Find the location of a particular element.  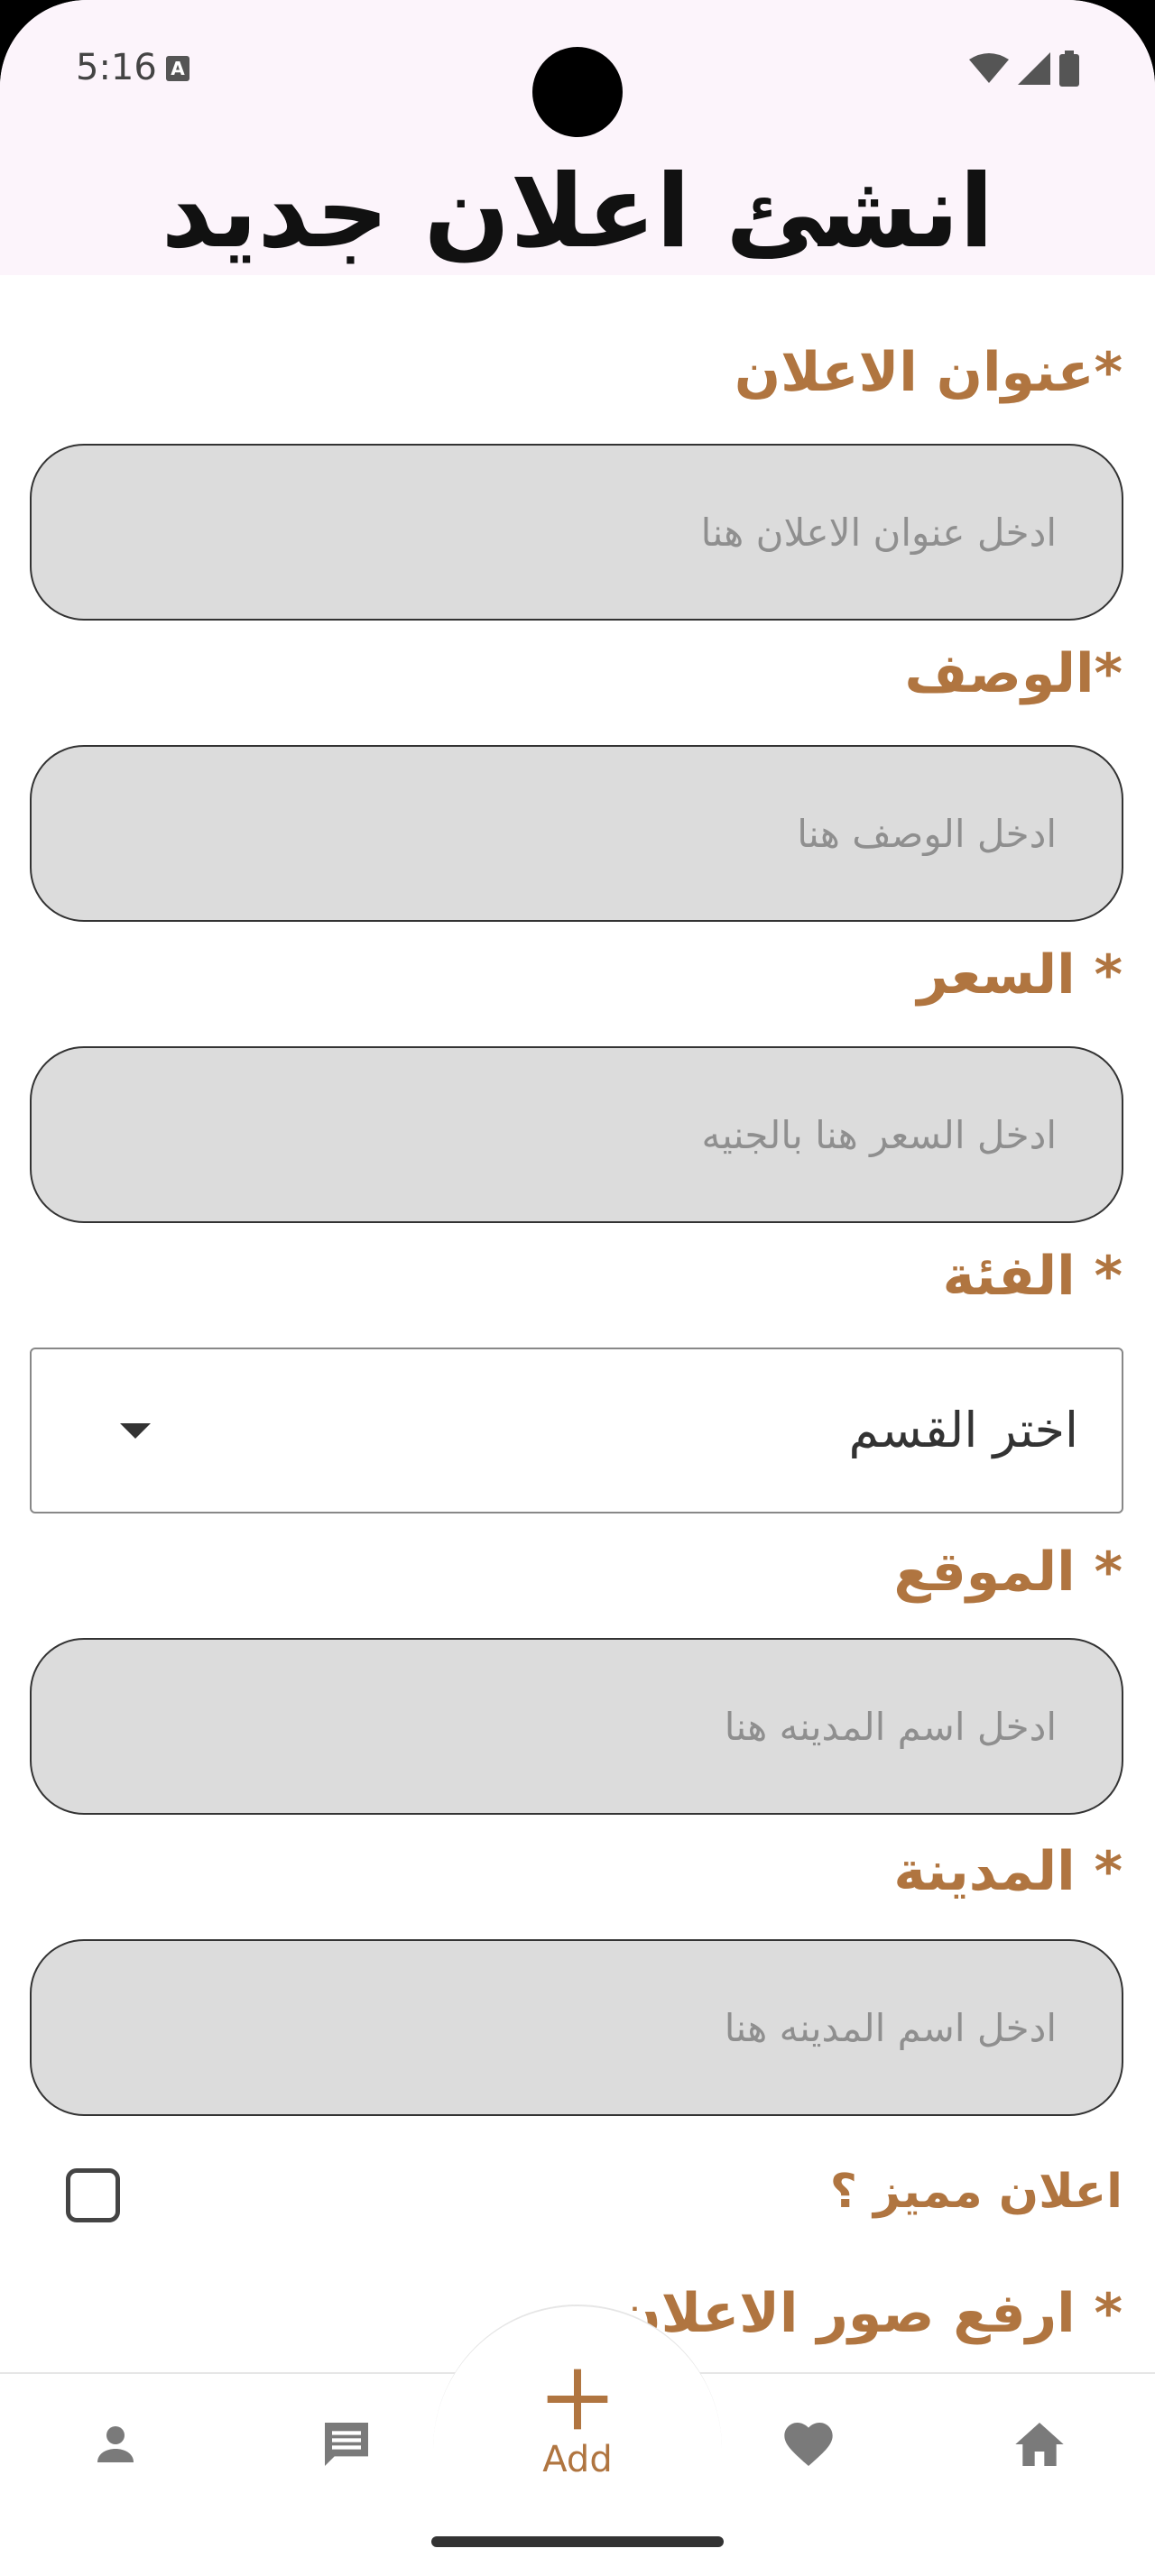

description-input is located at coordinates (577, 833).